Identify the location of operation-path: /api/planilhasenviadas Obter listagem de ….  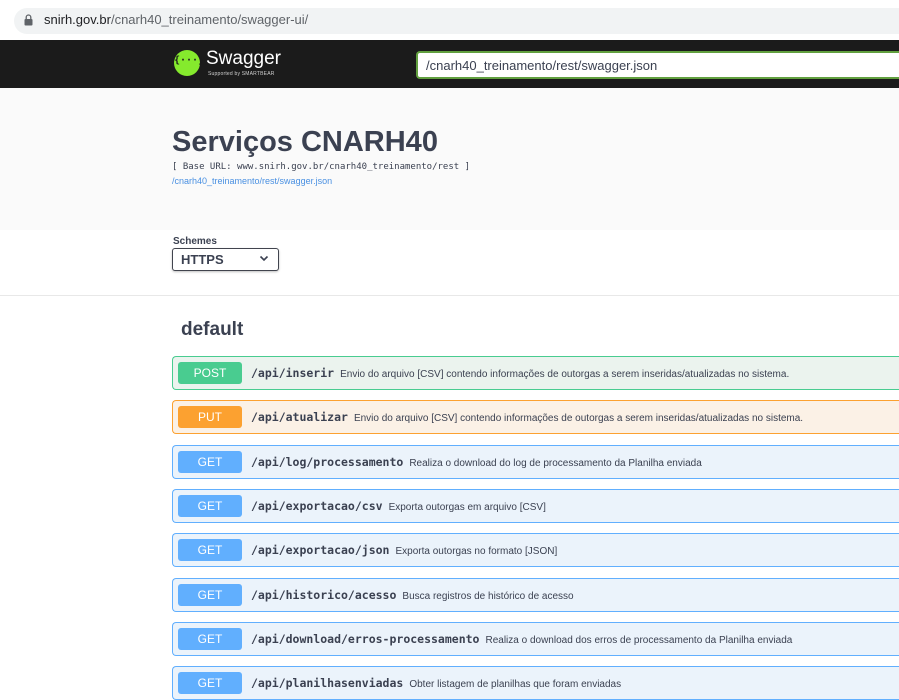
(436, 683).